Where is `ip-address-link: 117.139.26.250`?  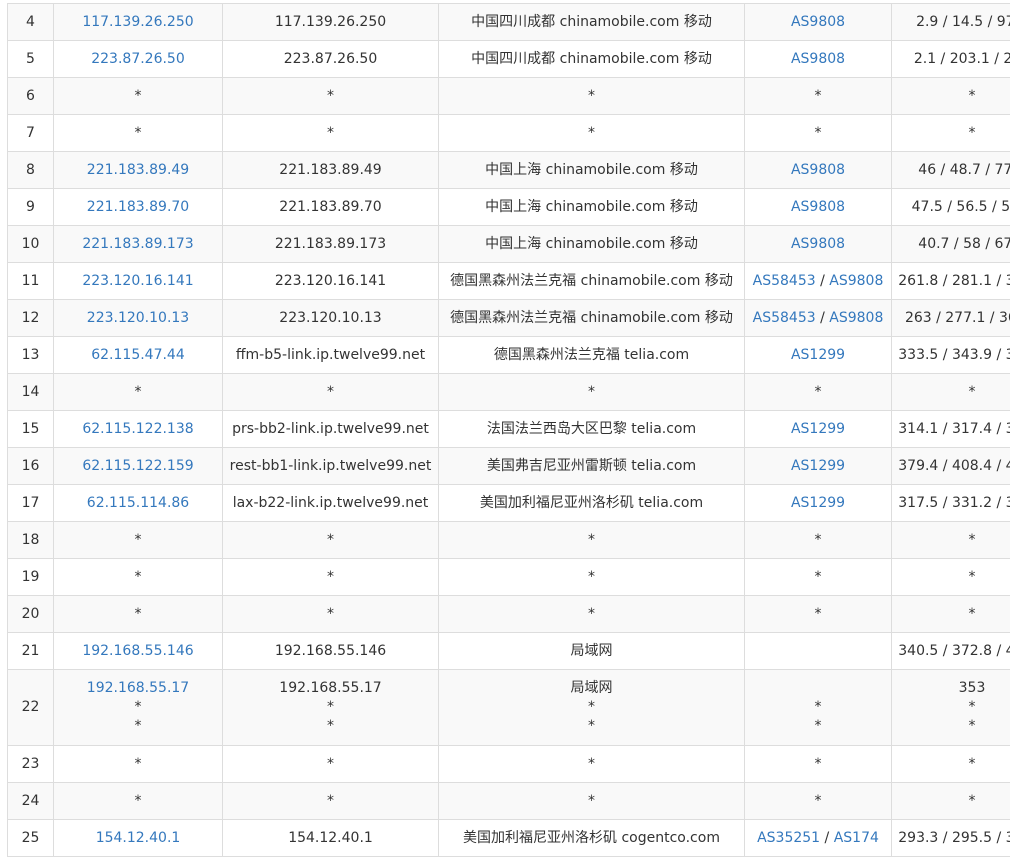 ip-address-link: 117.139.26.250 is located at coordinates (138, 22).